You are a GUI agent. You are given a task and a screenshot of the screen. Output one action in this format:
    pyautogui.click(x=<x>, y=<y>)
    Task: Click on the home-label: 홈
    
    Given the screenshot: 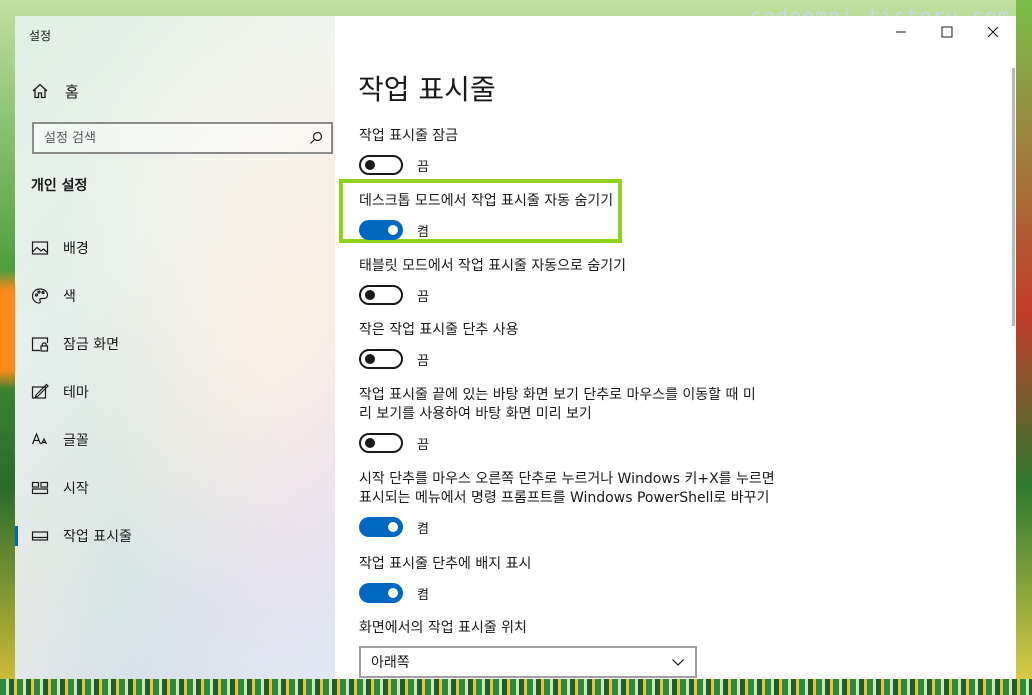 What is the action you would take?
    pyautogui.click(x=72, y=91)
    